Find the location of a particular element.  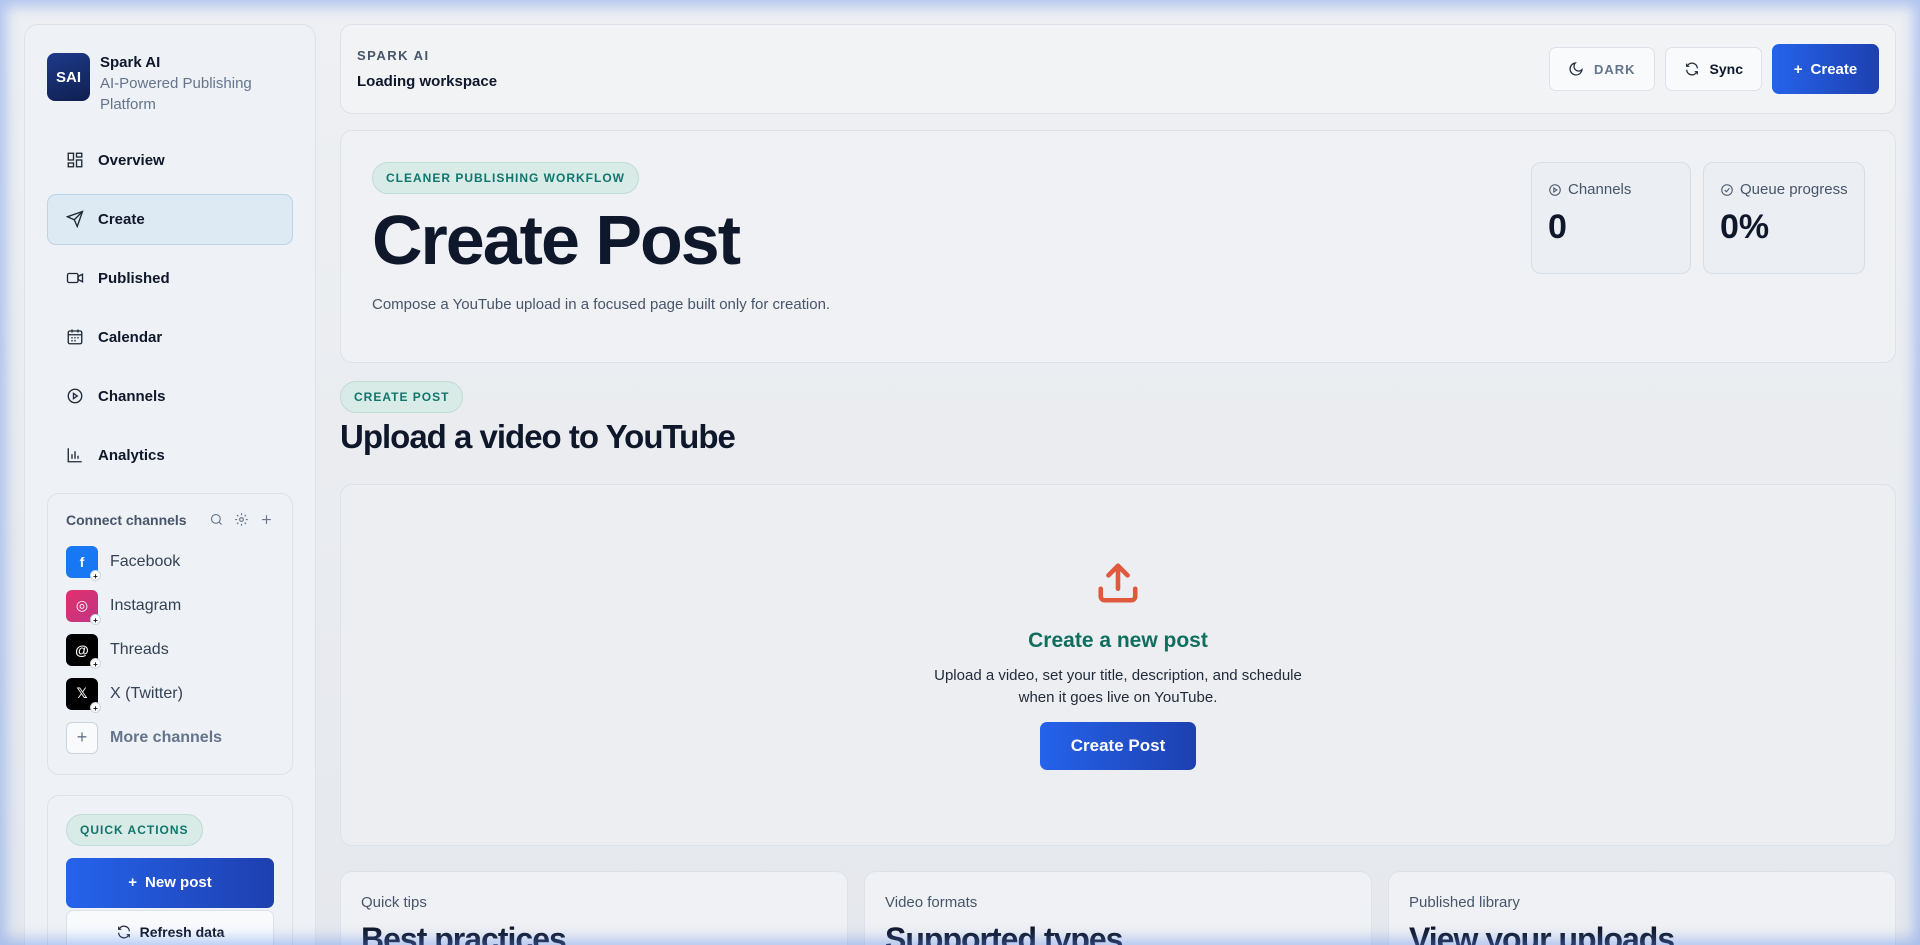

card-quick-tips: Quick tips Best practices is located at coordinates (594, 908).